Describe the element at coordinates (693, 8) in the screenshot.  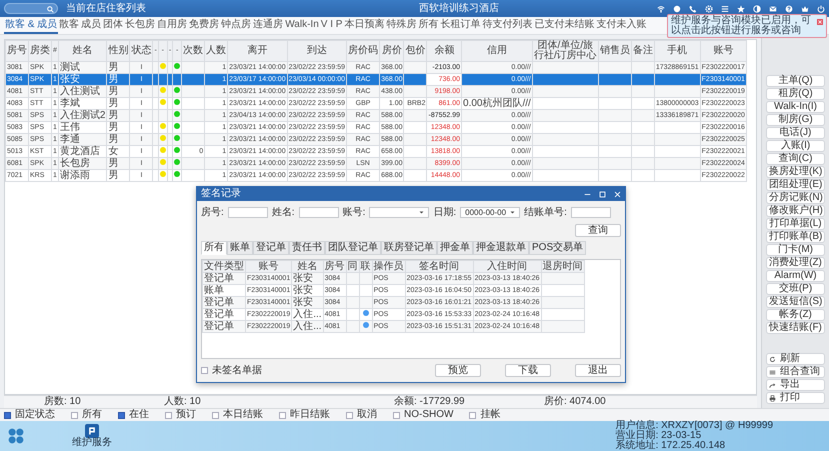
I see `phone-icon` at that location.